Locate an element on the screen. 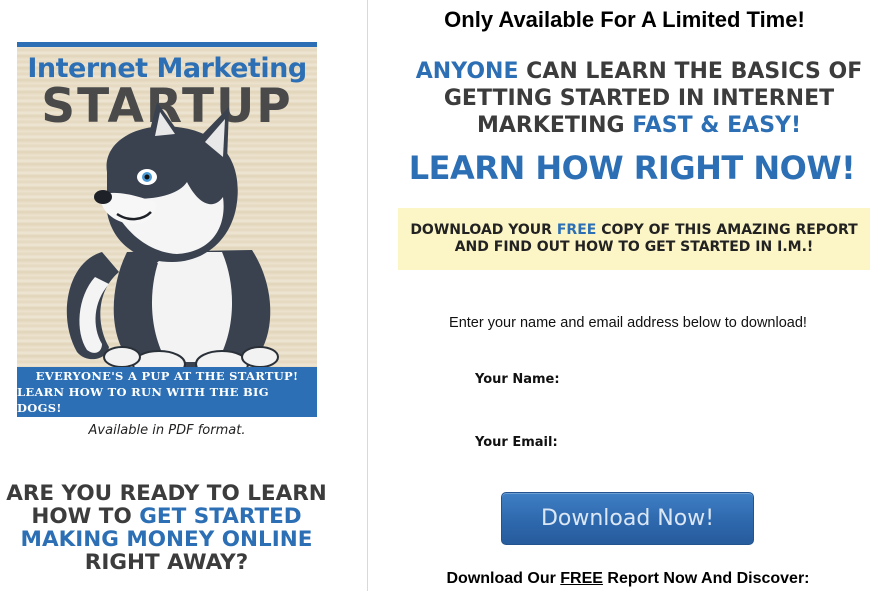  subheadline-fast-easy: FAST & EASY! is located at coordinates (717, 125).